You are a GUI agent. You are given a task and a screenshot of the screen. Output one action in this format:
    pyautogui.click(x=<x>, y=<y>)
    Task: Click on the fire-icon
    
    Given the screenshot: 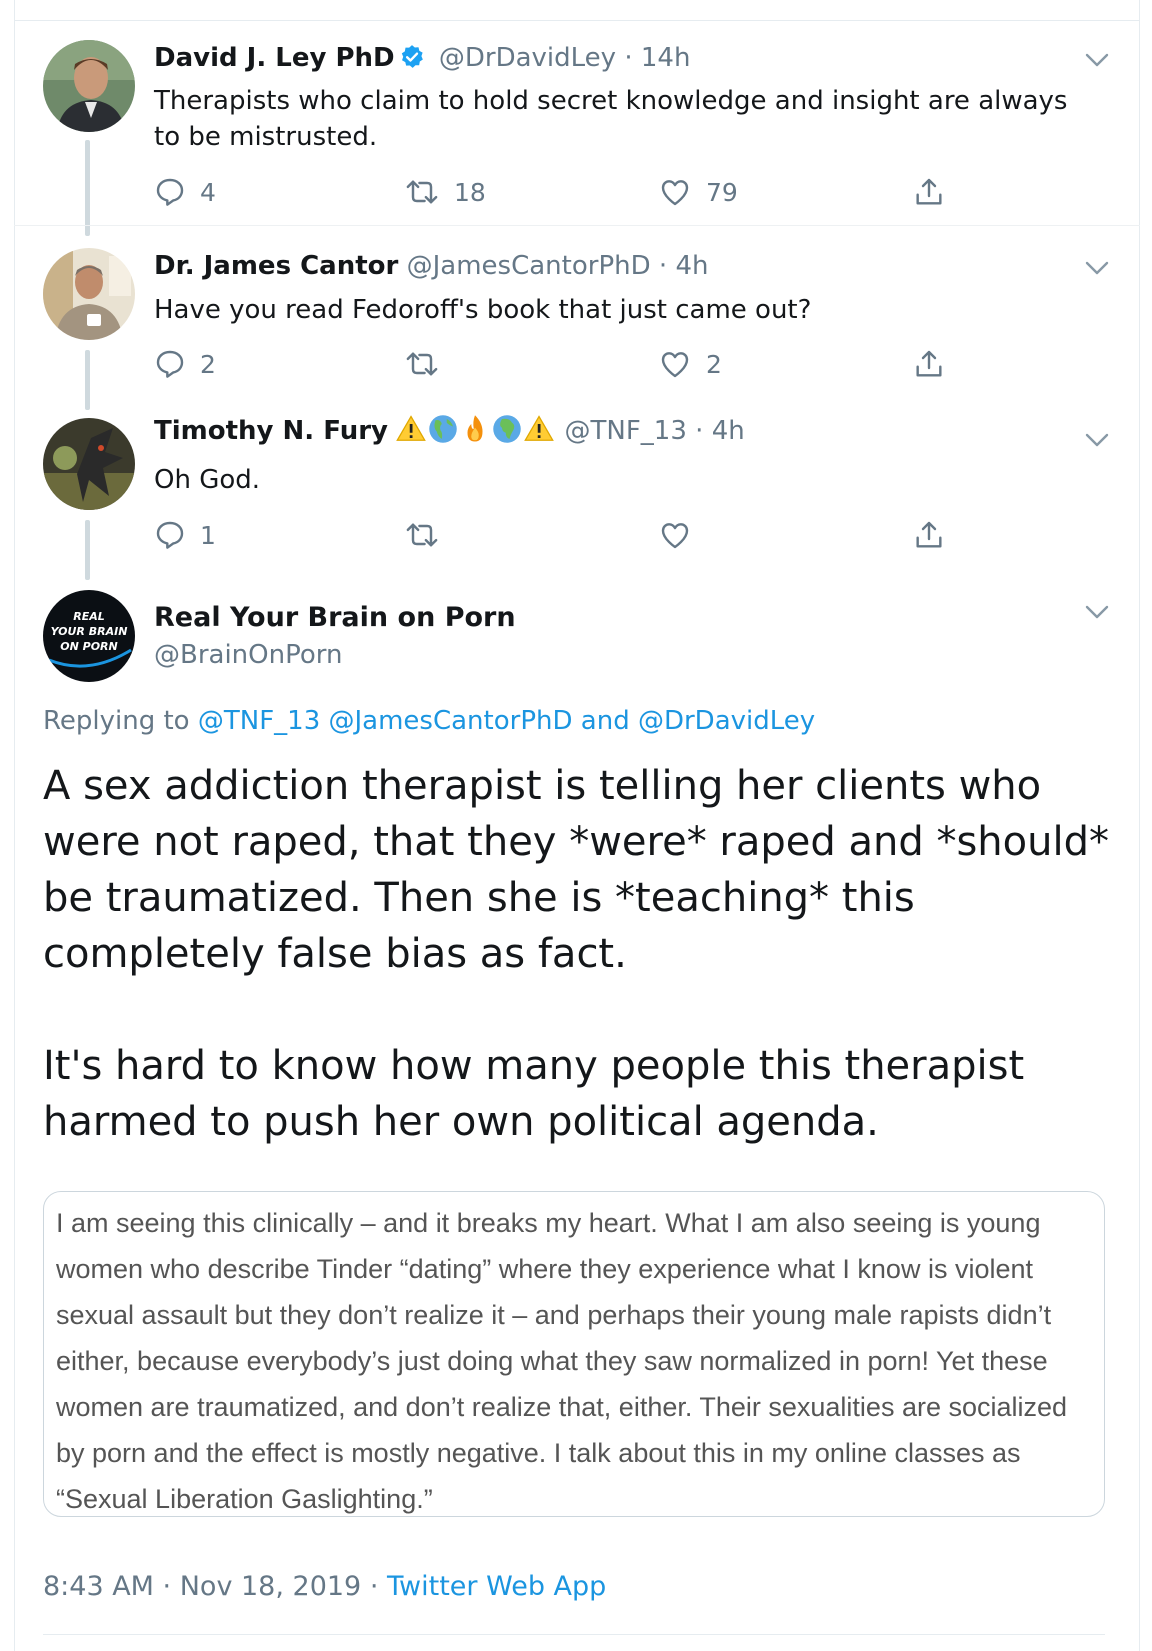 What is the action you would take?
    pyautogui.click(x=475, y=432)
    